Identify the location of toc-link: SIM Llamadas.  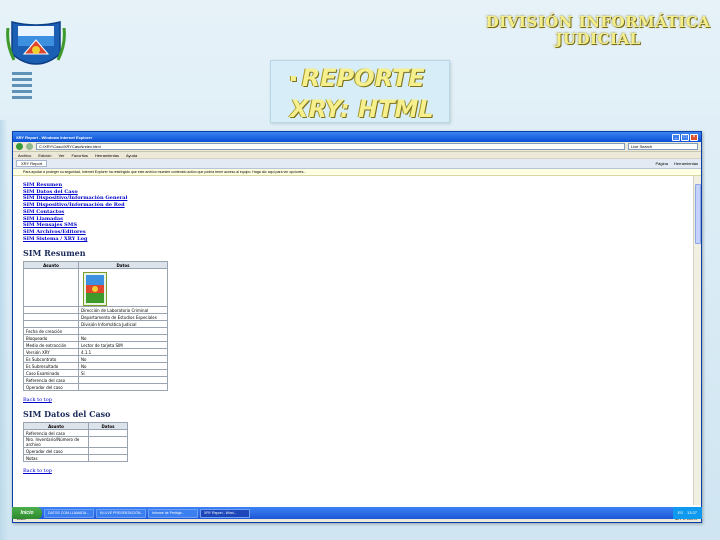
(354, 219).